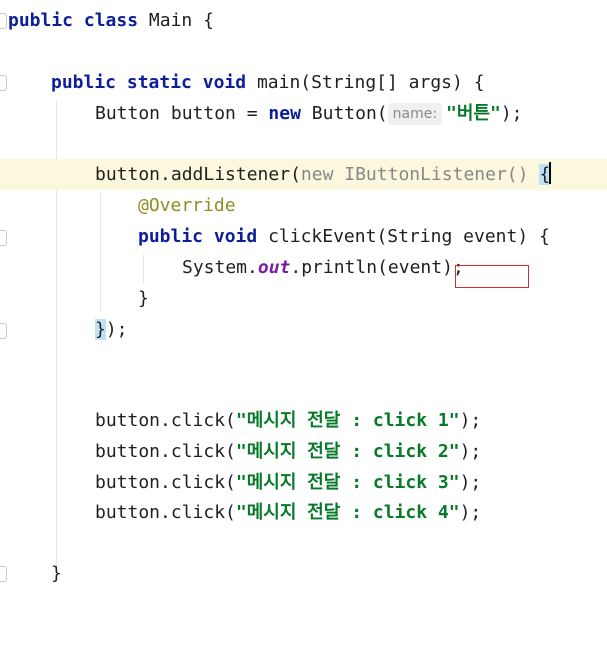  Describe the element at coordinates (187, 205) in the screenshot. I see `annotation: @Override` at that location.